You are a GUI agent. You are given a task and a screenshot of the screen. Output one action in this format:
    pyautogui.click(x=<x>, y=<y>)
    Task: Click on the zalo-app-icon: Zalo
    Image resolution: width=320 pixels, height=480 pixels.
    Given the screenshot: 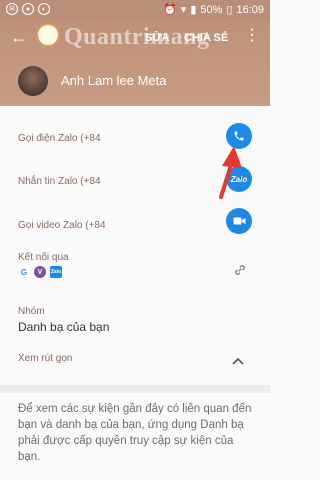 What is the action you would take?
    pyautogui.click(x=56, y=272)
    